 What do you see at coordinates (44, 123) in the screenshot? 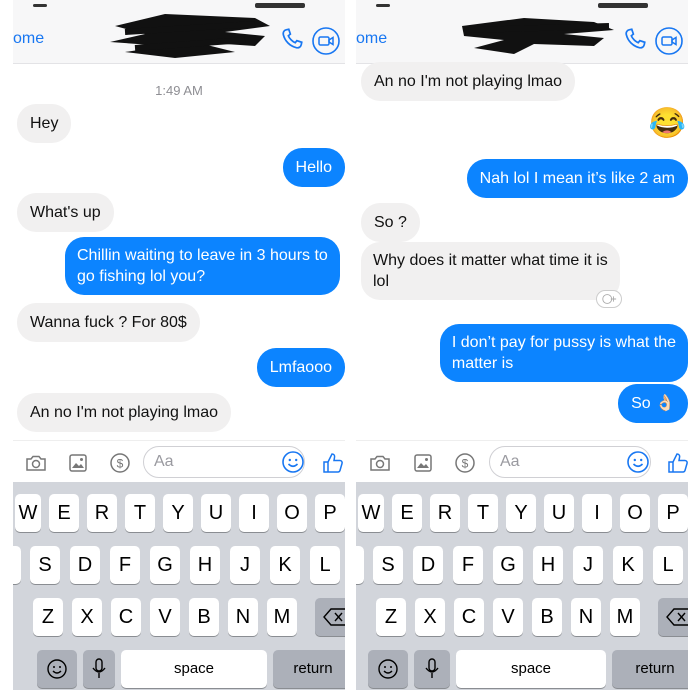
I see `incoming-message: Hey` at bounding box center [44, 123].